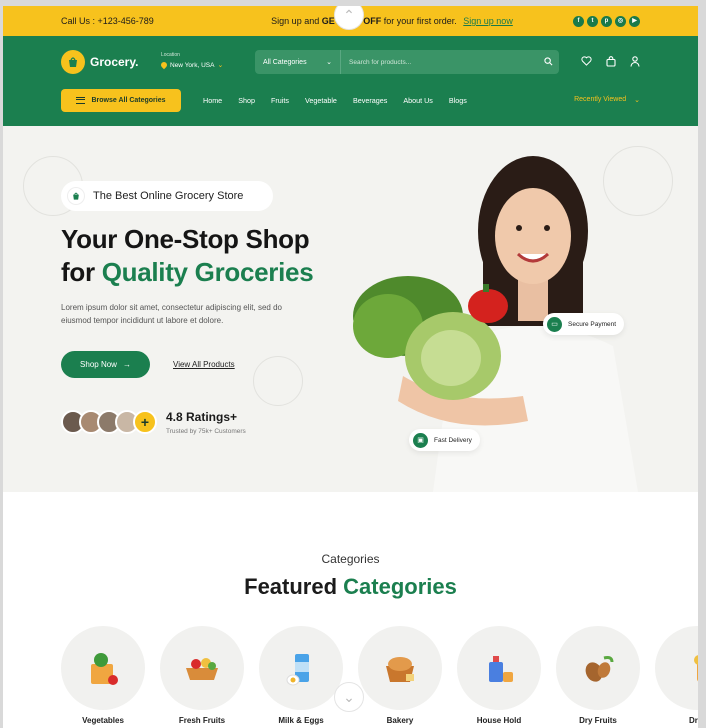 The width and height of the screenshot is (706, 728). Describe the element at coordinates (170, 55) in the screenshot. I see `location-label: Location` at that location.